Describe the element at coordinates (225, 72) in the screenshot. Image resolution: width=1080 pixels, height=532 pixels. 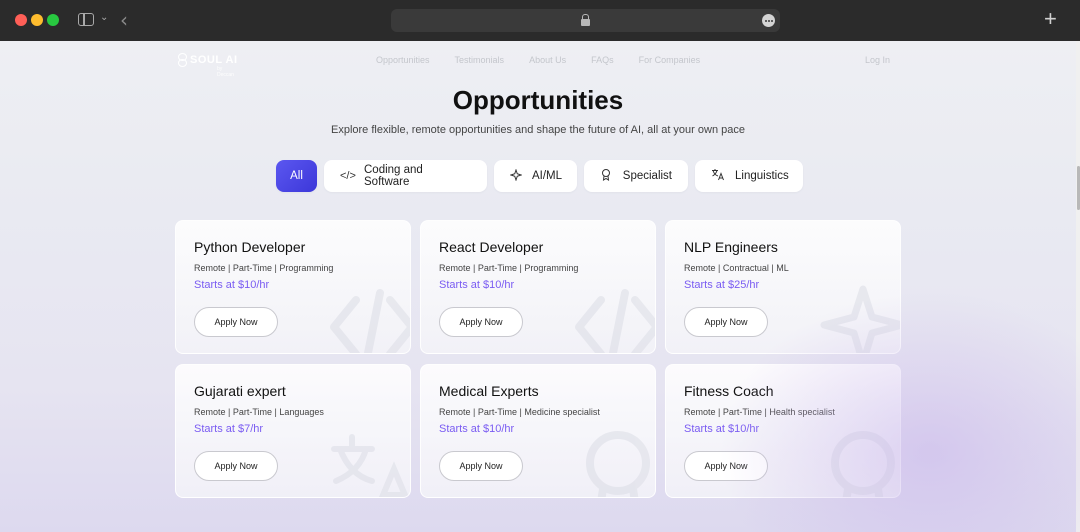
I see `logo-subtext: by Deccan` at that location.